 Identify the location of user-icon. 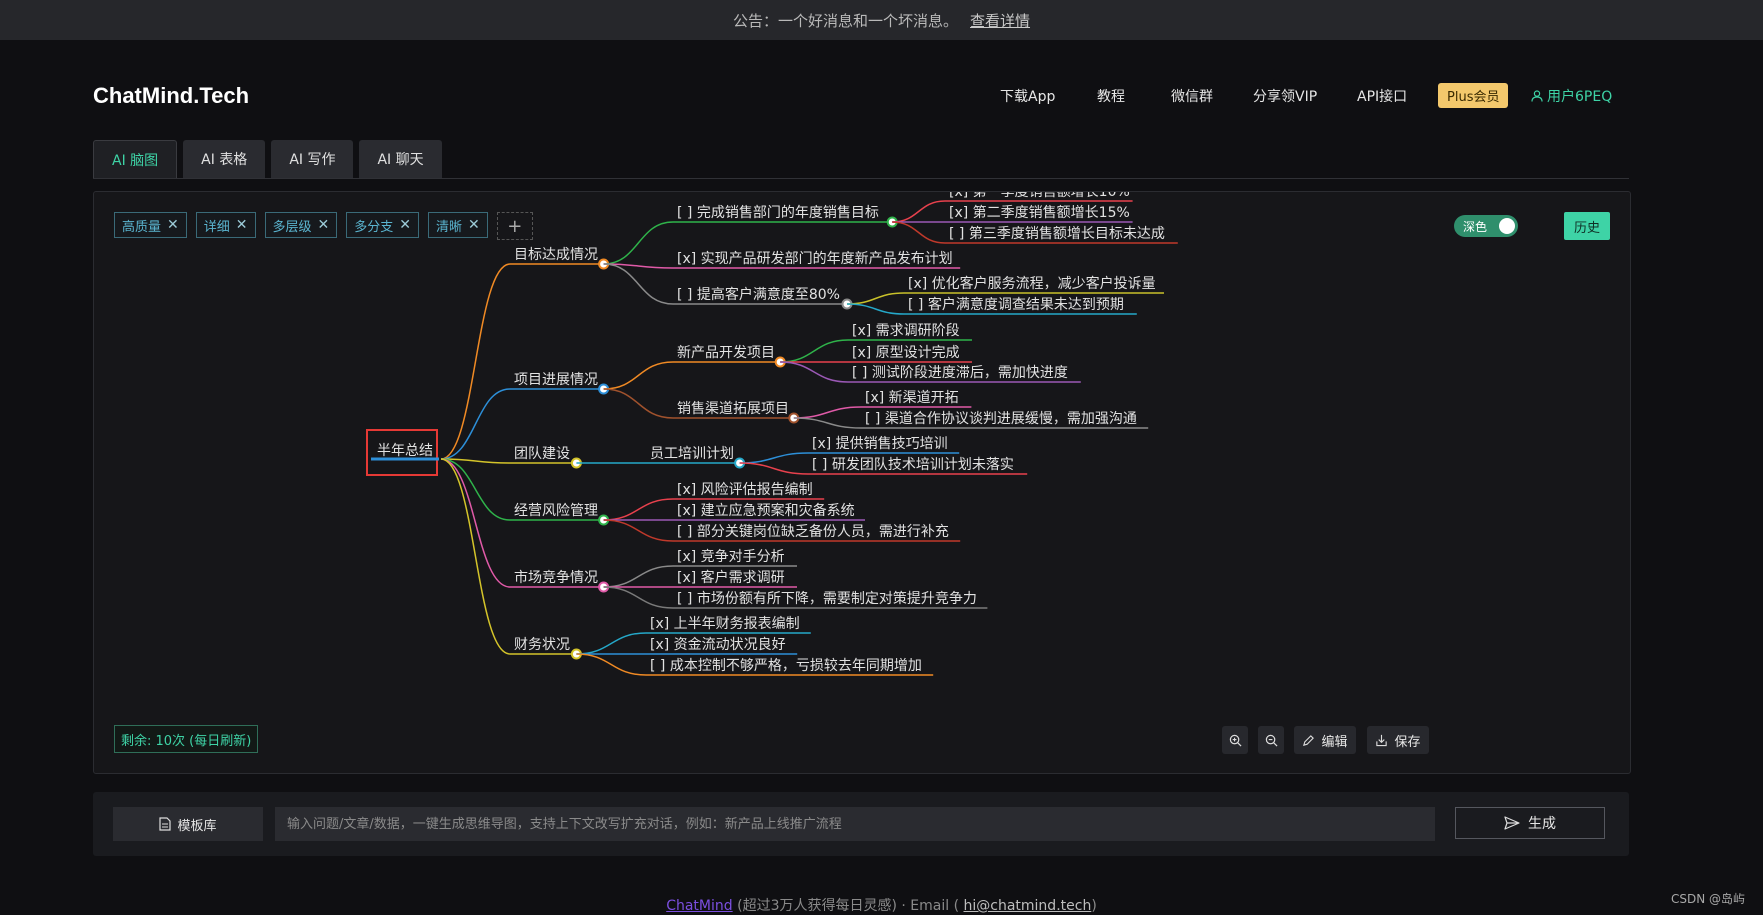
(1537, 96).